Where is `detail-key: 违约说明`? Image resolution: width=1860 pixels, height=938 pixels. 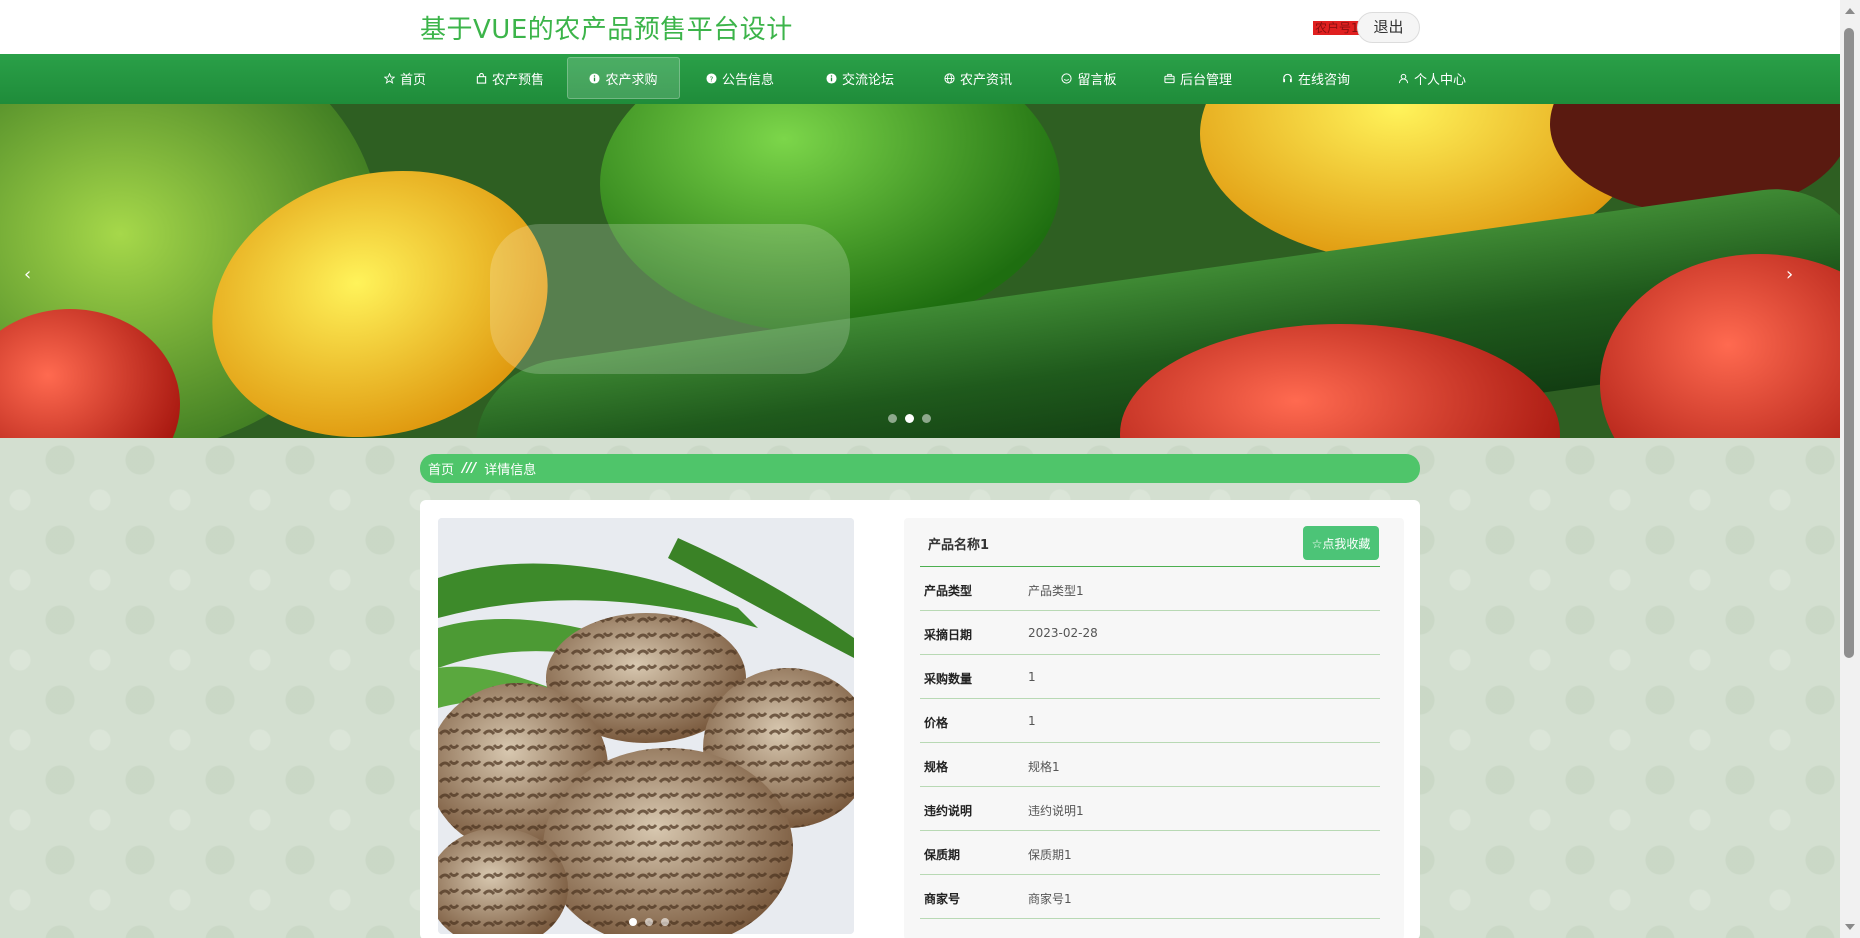 detail-key: 违约说明 is located at coordinates (948, 811).